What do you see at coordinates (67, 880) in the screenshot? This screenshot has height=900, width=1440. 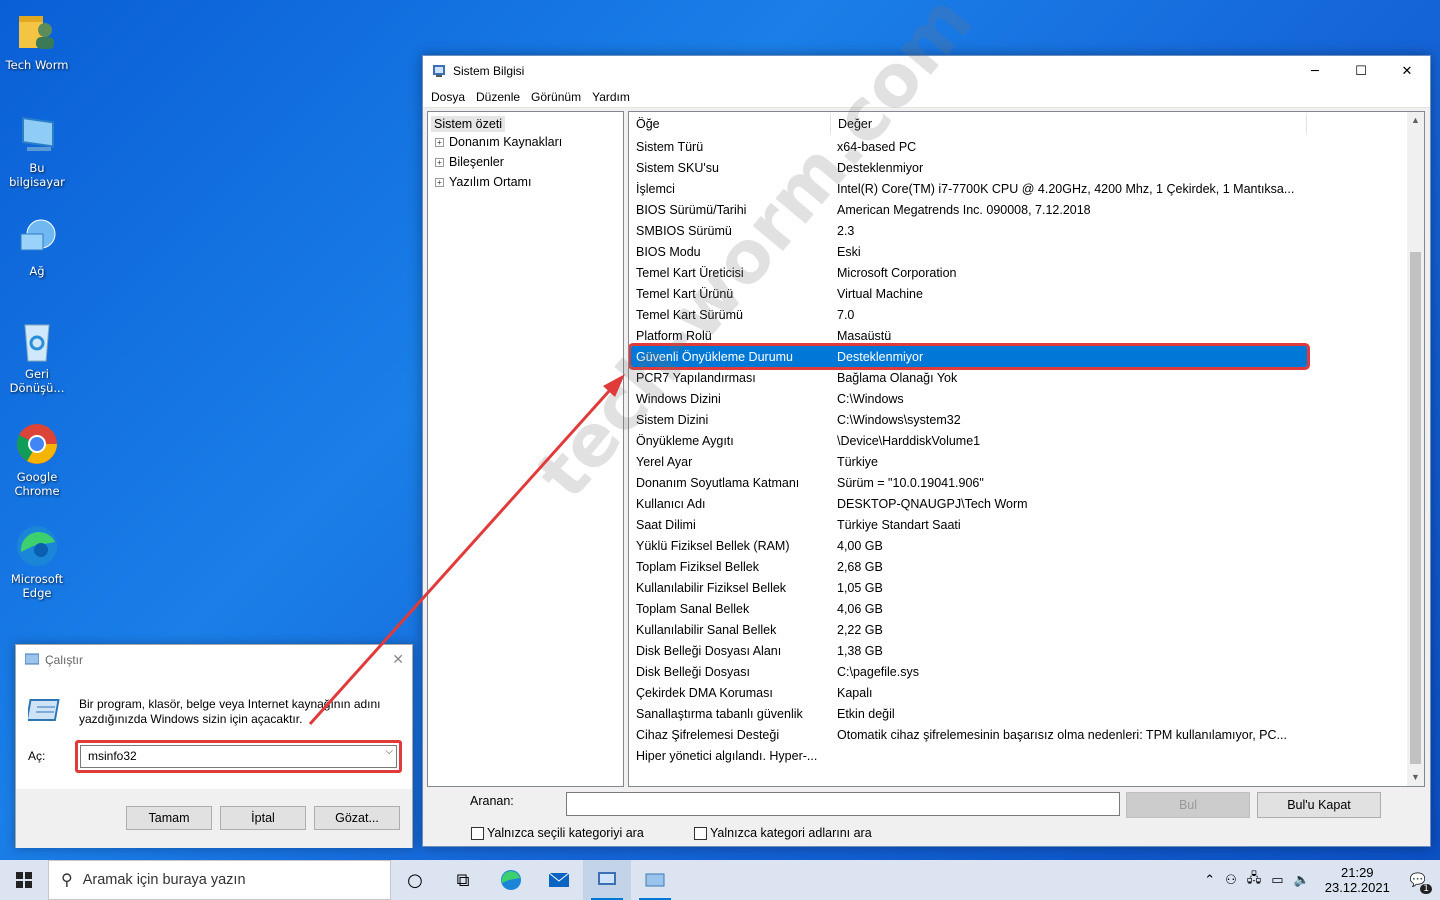 I see `search-icon: ⚲` at bounding box center [67, 880].